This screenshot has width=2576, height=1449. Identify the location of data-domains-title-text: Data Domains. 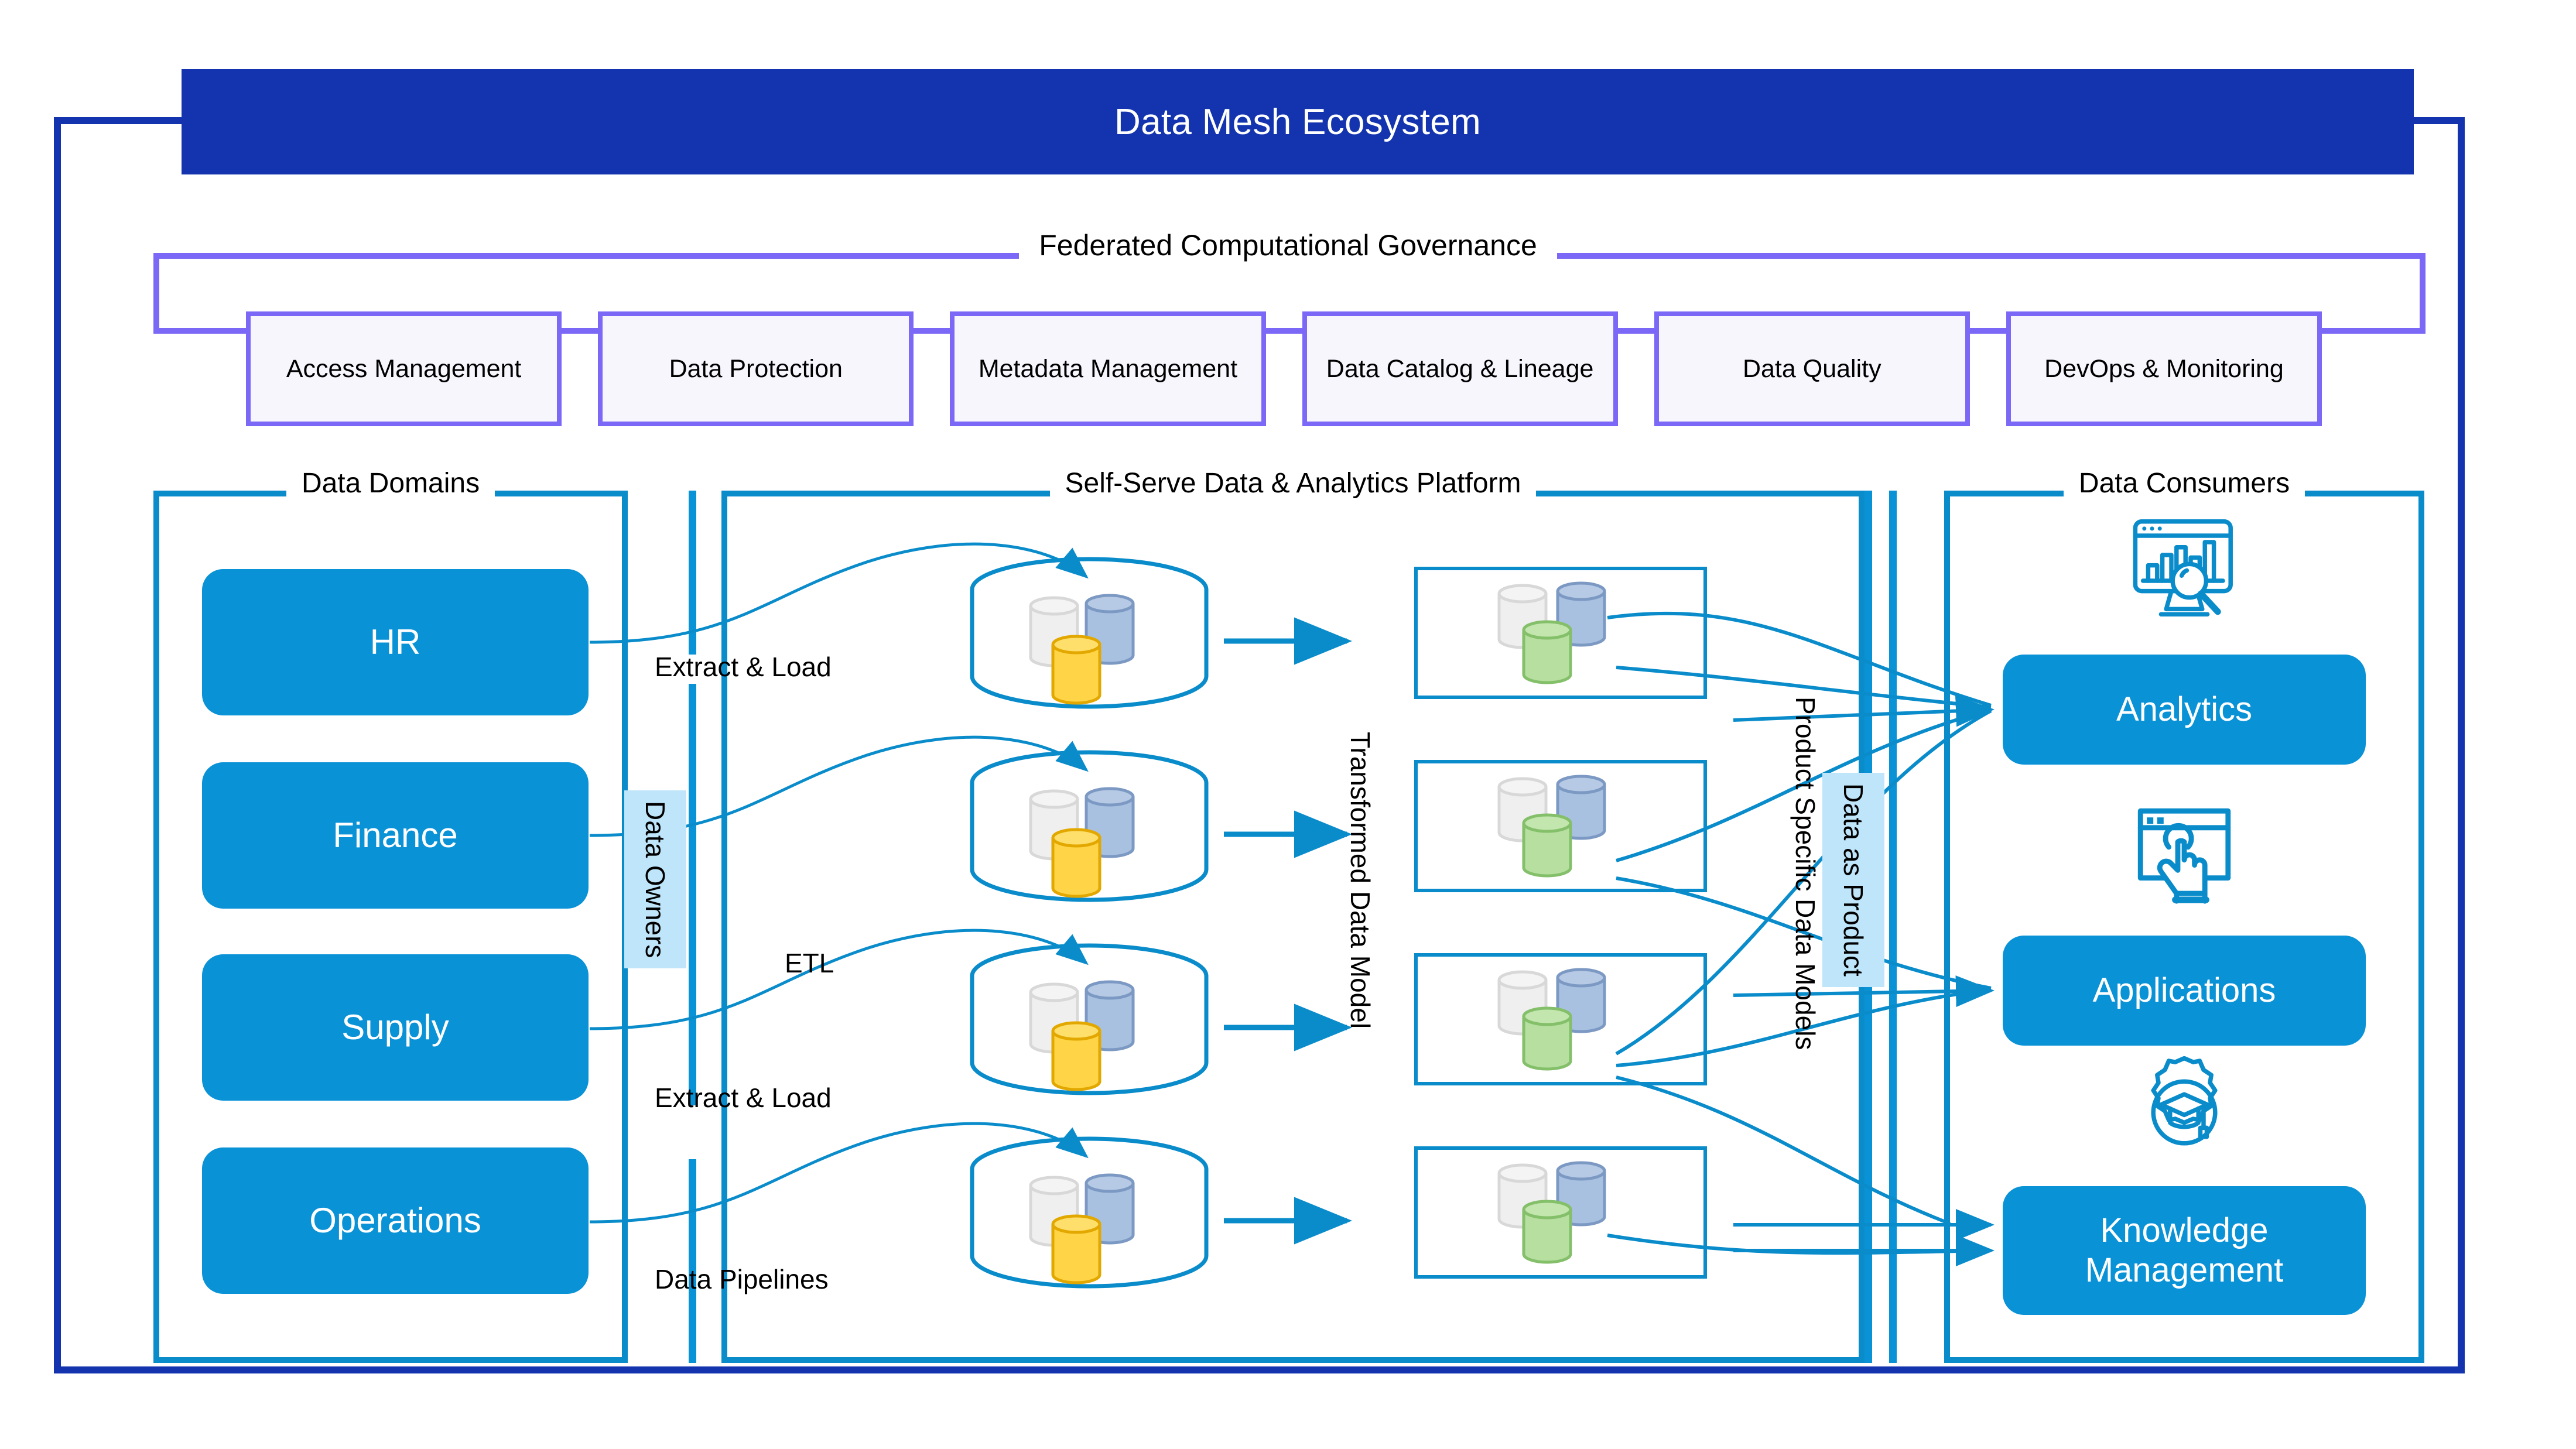
(391, 483).